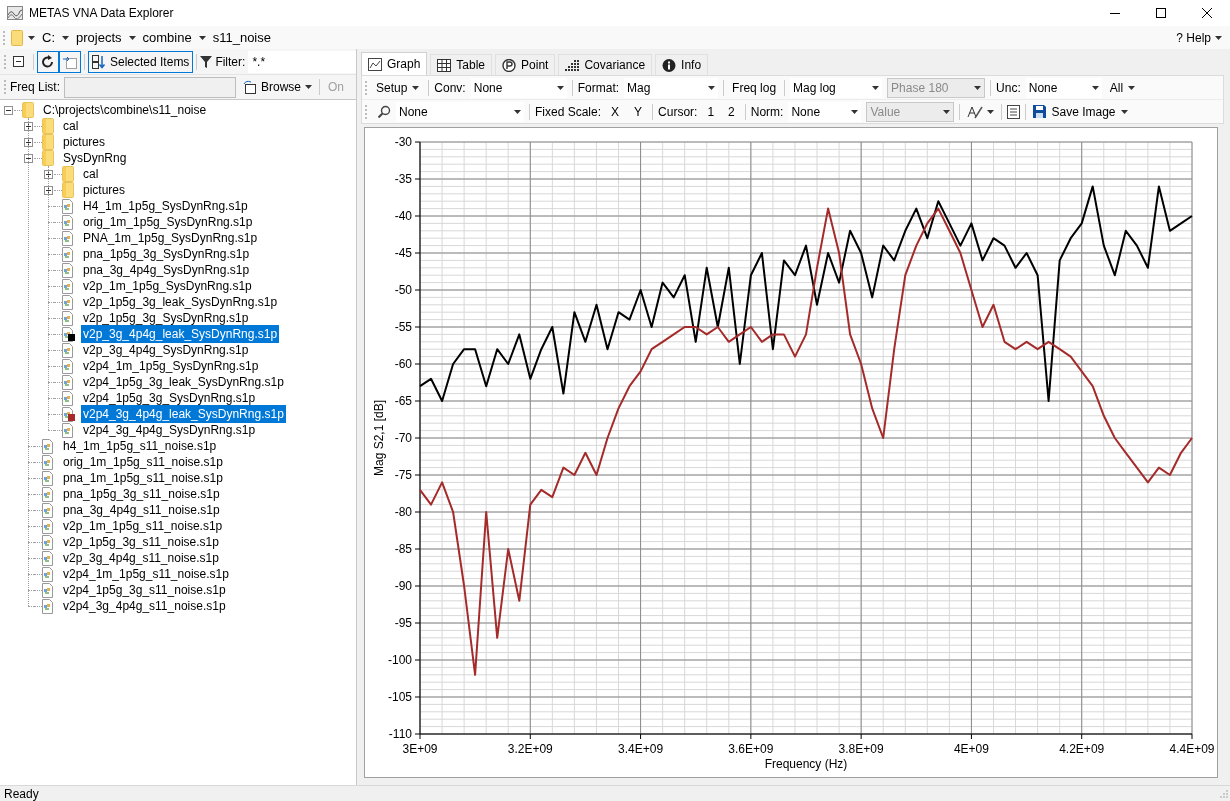 This screenshot has width=1230, height=801. I want to click on tree-item: orig_1m_1p5g_SysDynRng.s1p, so click(168, 222).